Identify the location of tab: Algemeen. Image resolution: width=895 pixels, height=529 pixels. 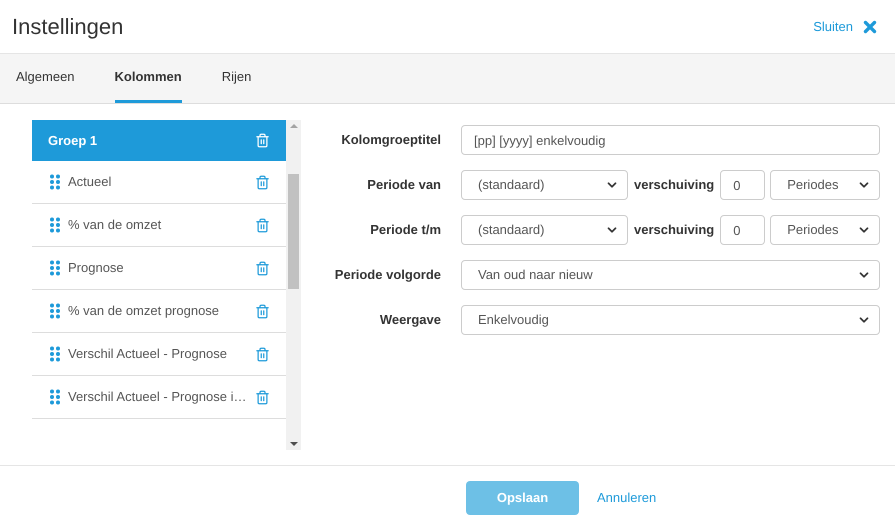
(45, 78).